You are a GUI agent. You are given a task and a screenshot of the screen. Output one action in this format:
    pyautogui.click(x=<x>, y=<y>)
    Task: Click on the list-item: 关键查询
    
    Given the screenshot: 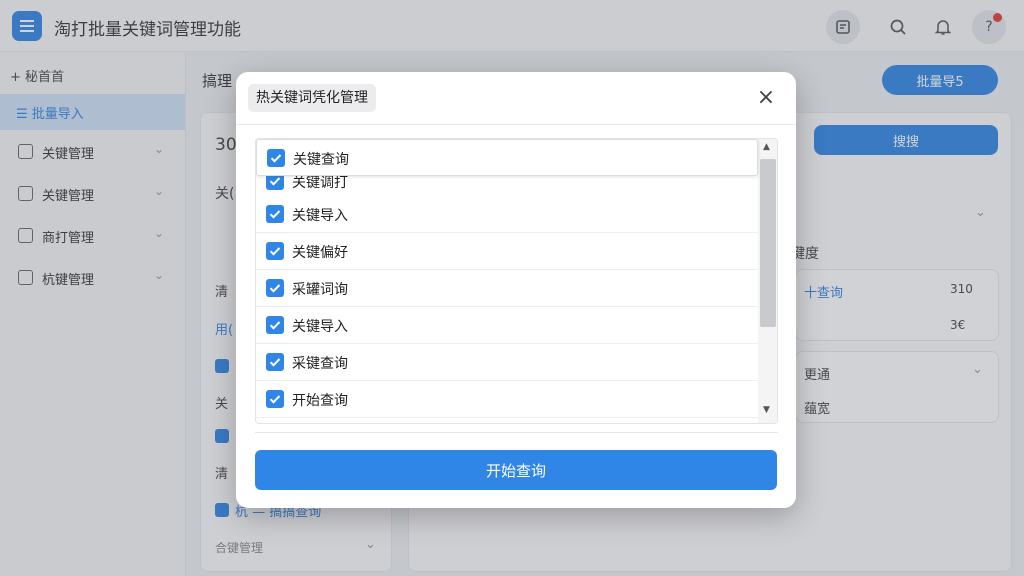 What is the action you would take?
    pyautogui.click(x=507, y=157)
    